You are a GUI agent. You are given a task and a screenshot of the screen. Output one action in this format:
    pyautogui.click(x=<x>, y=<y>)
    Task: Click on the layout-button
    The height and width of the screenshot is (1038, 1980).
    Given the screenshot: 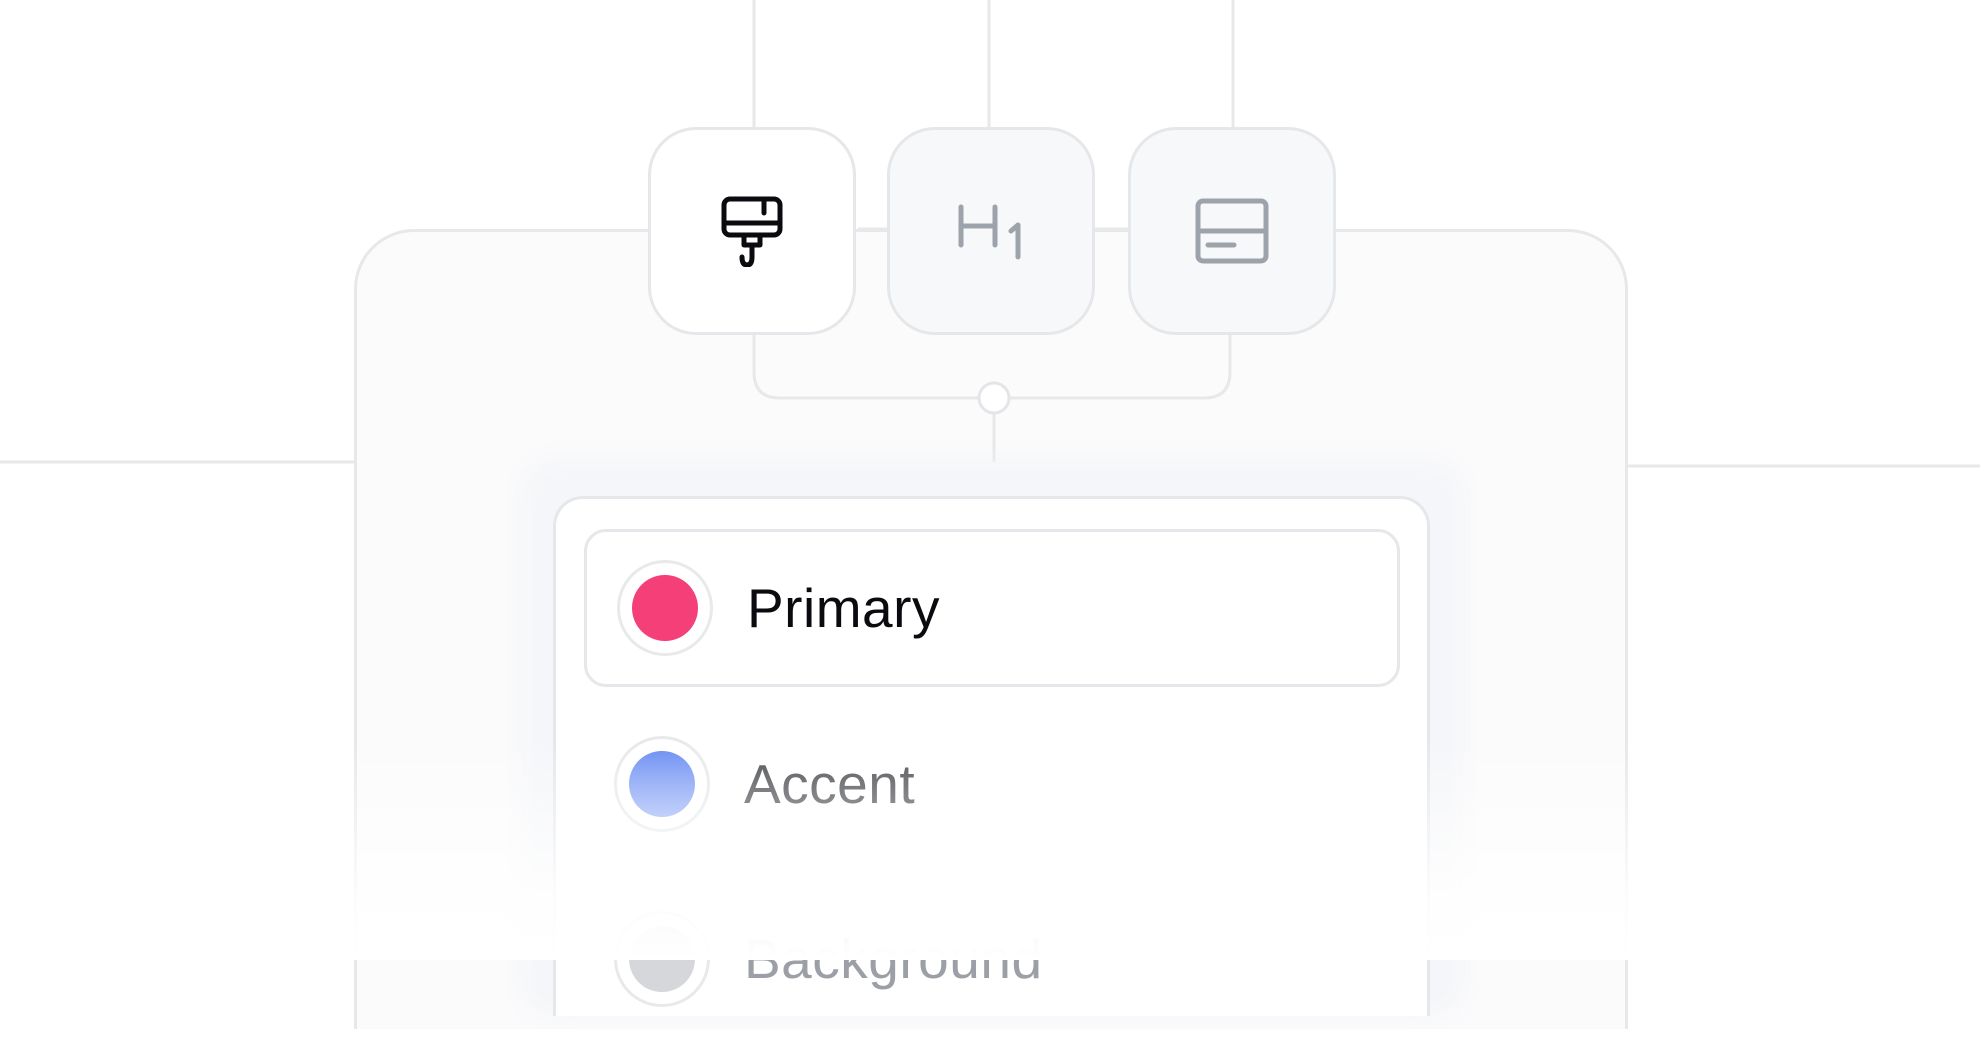 What is the action you would take?
    pyautogui.click(x=1232, y=231)
    